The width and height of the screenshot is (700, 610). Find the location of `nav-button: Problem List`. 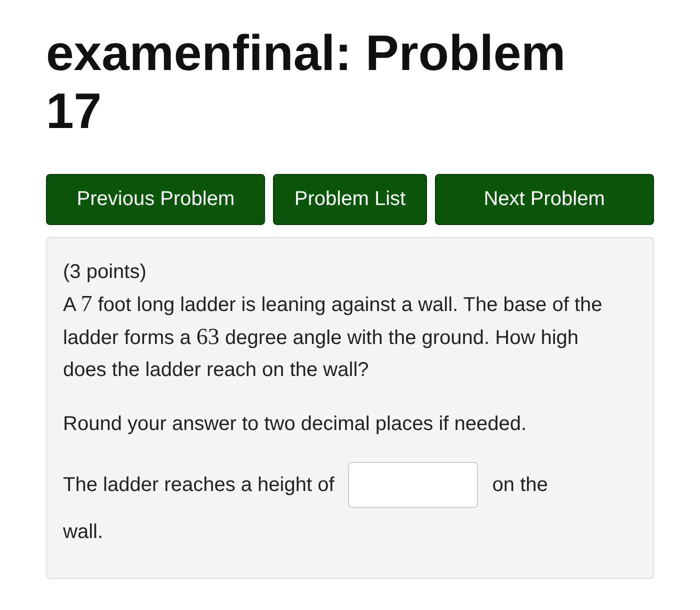

nav-button: Problem List is located at coordinates (350, 199).